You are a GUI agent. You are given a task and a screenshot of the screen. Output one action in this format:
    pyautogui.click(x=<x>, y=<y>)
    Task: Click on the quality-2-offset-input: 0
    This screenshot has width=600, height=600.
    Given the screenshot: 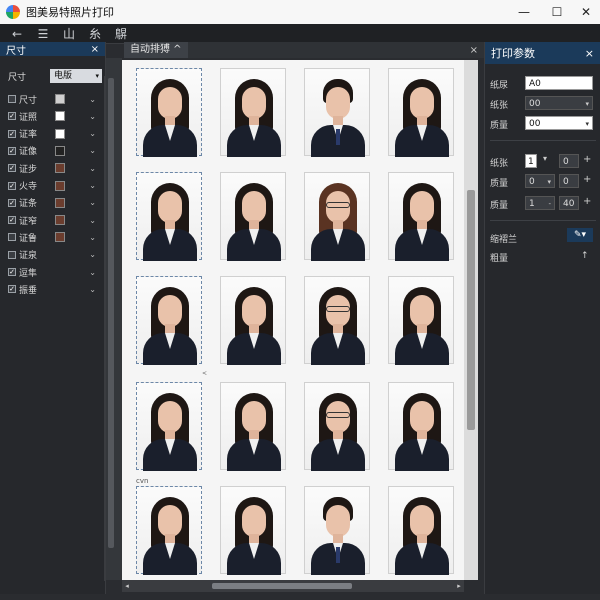 What is the action you would take?
    pyautogui.click(x=569, y=181)
    